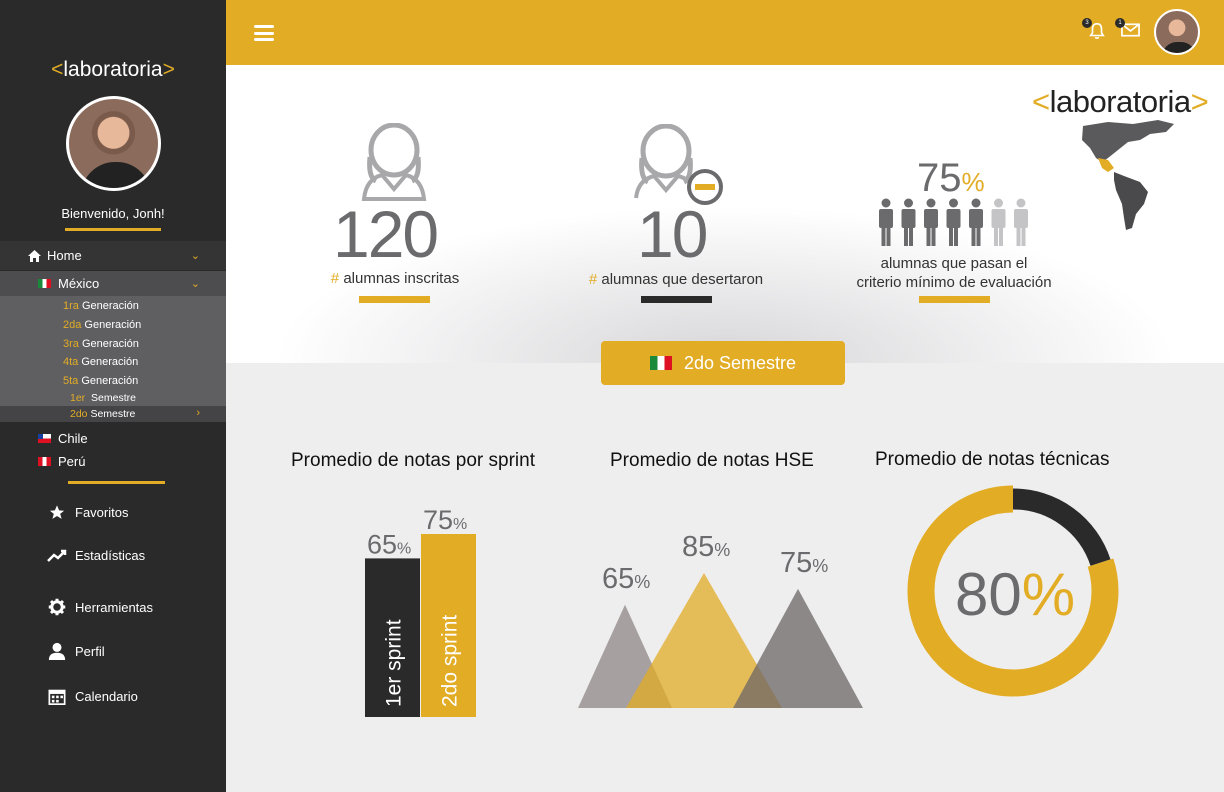 This screenshot has height=792, width=1224. I want to click on dropped-label: # alumnas que desertaron, so click(676, 279).